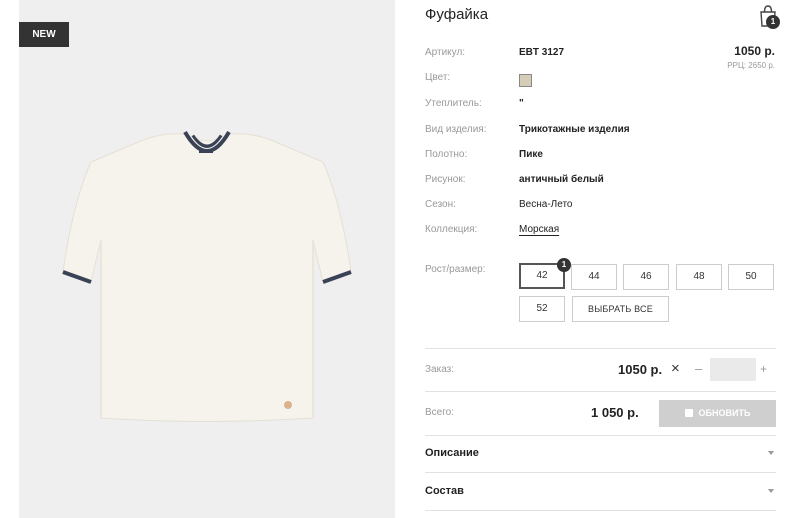  Describe the element at coordinates (445, 179) in the screenshot. I see `attr-label-pattern: Рисунок:` at that location.